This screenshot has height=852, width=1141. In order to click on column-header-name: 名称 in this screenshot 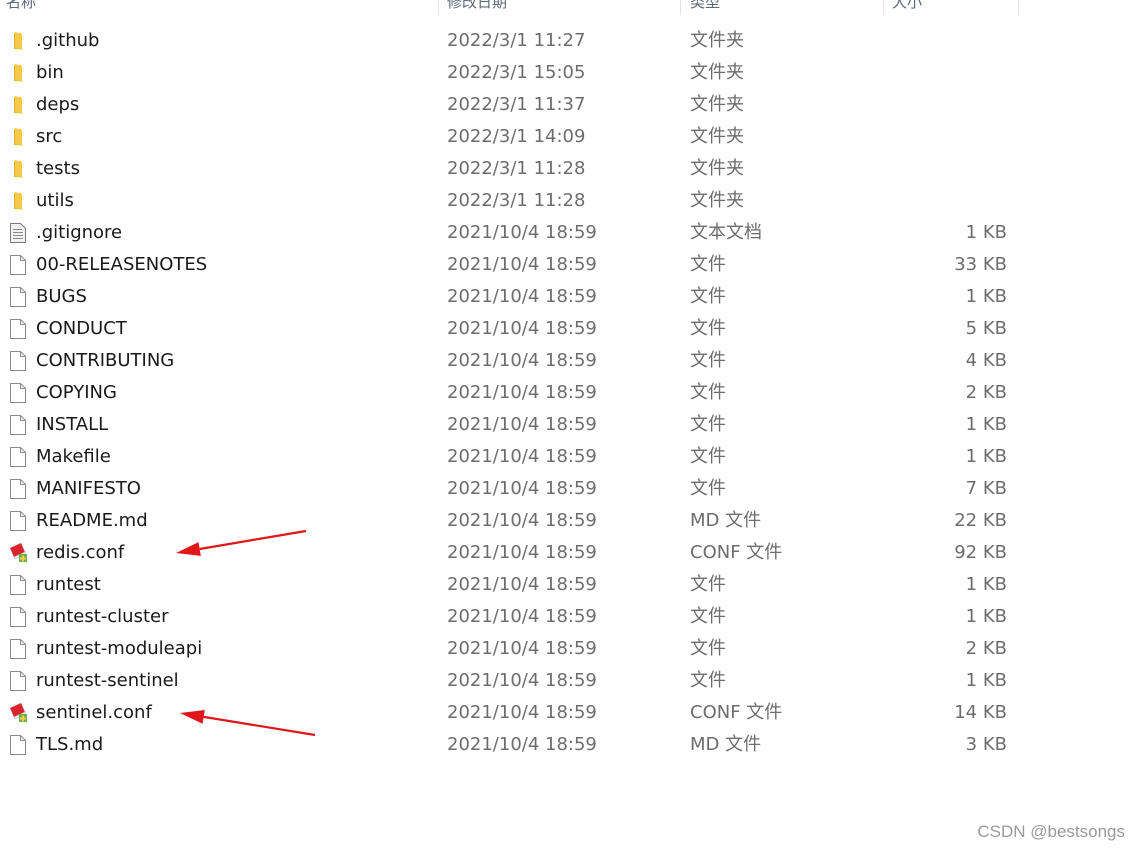, I will do `click(21, 6)`.